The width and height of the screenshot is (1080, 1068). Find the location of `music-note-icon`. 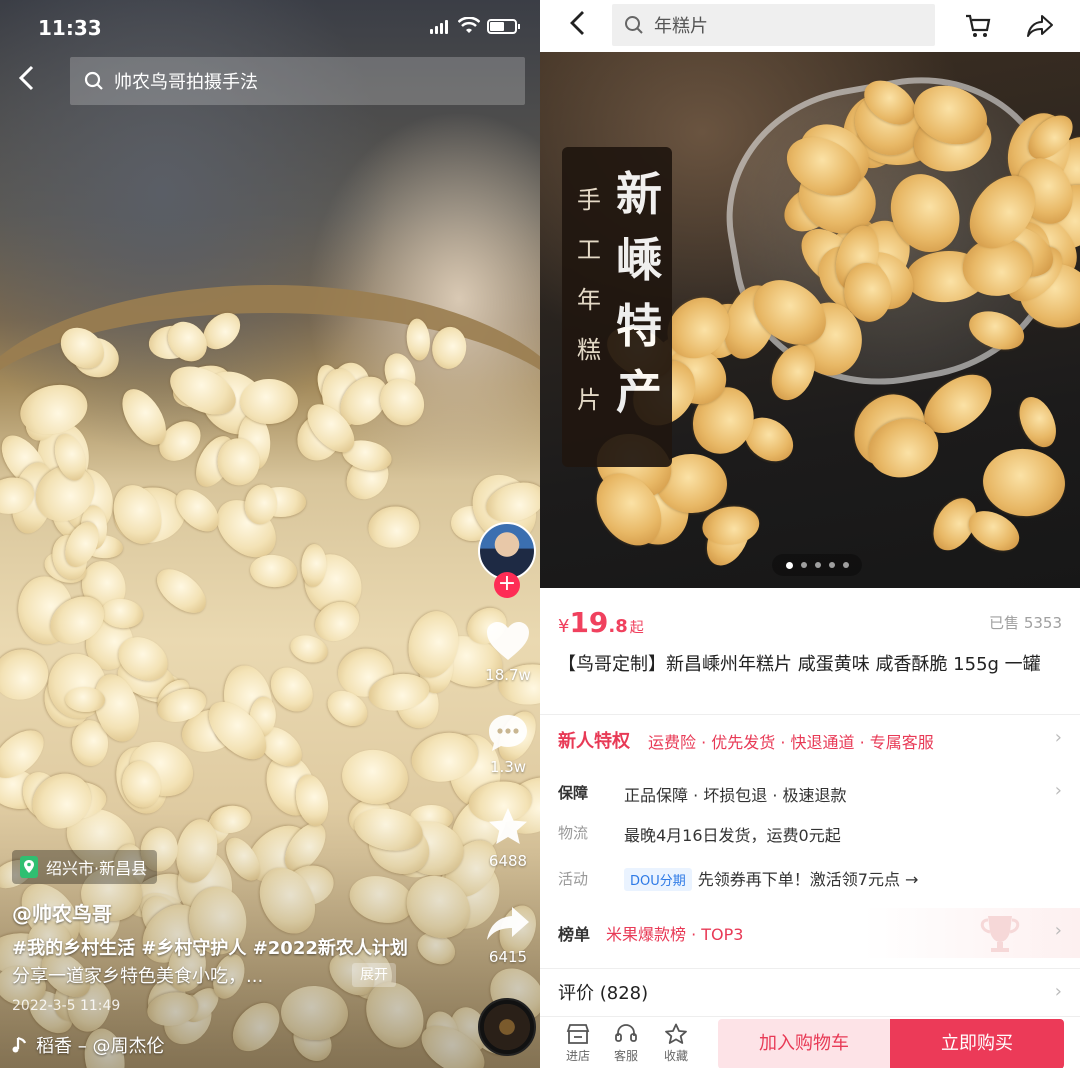

music-note-icon is located at coordinates (19, 1044).